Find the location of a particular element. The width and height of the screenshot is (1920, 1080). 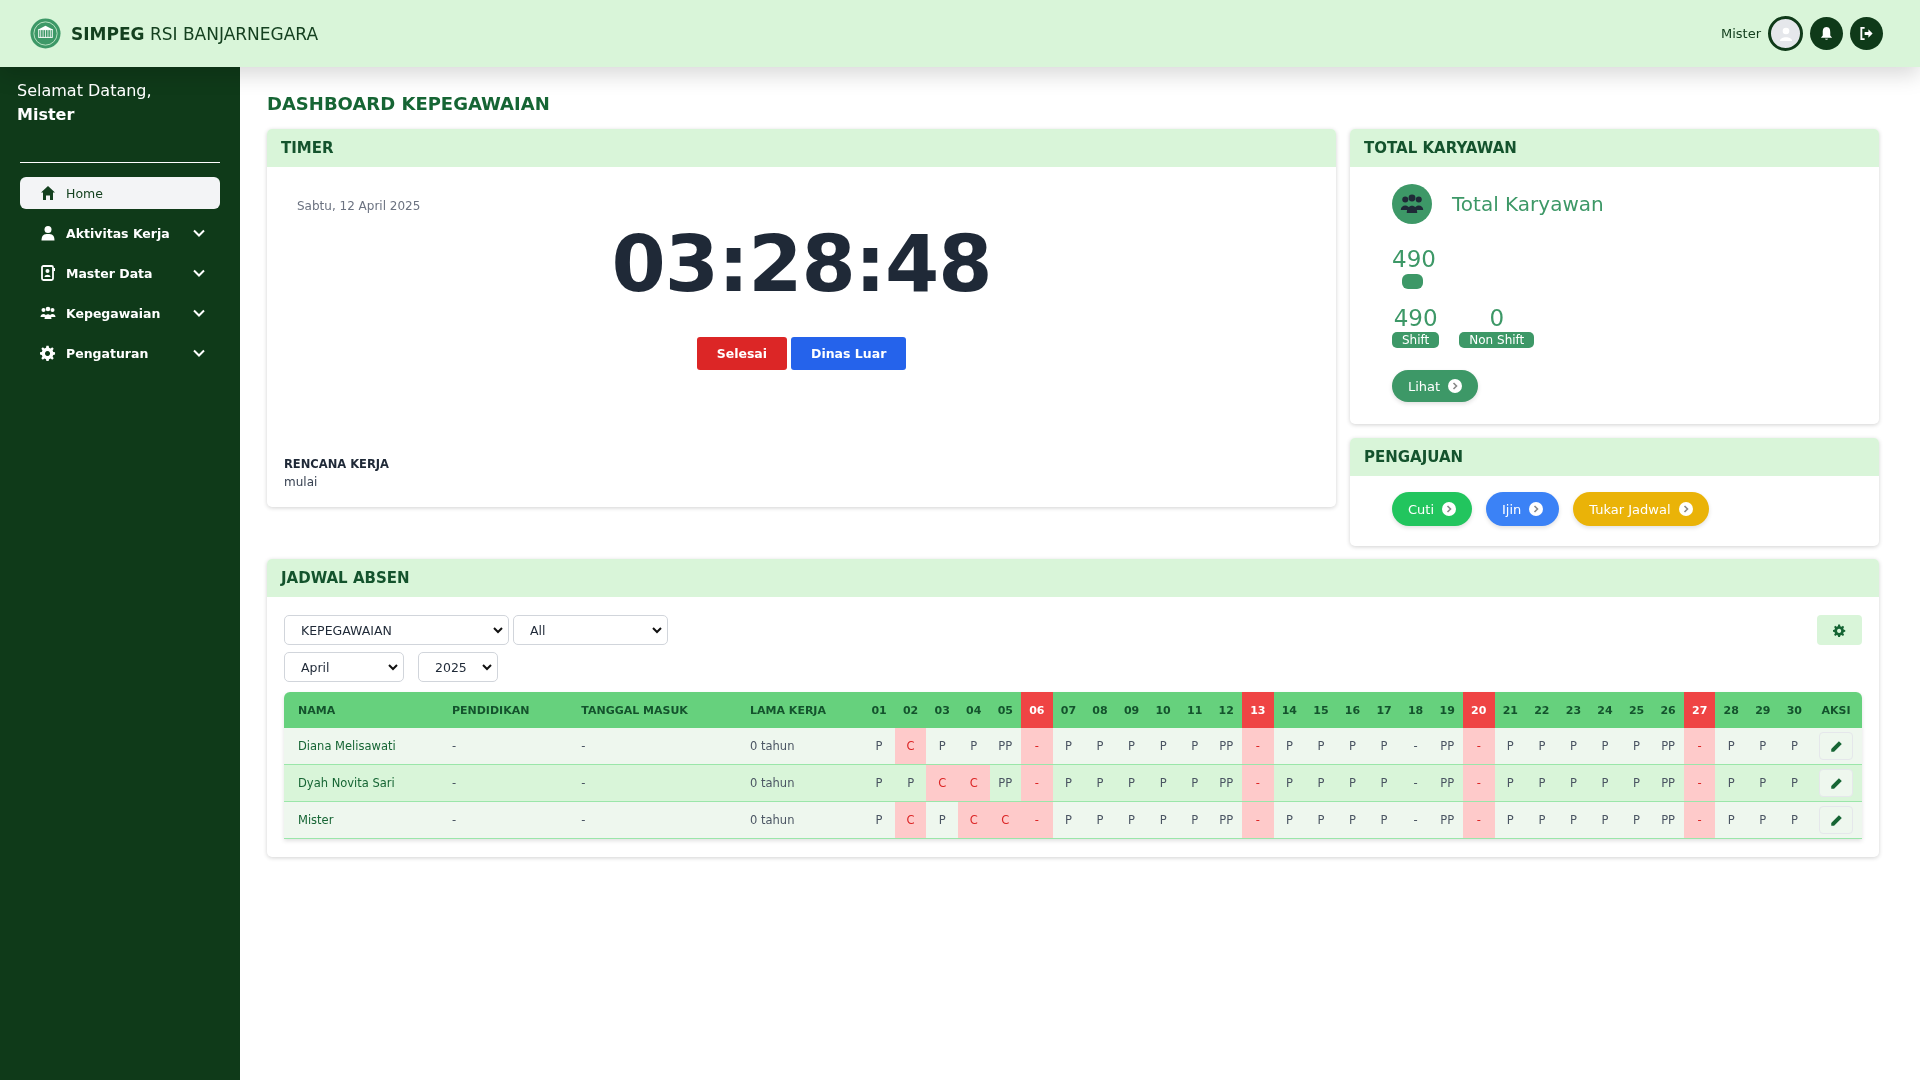

dropdown: All is located at coordinates (590, 630).